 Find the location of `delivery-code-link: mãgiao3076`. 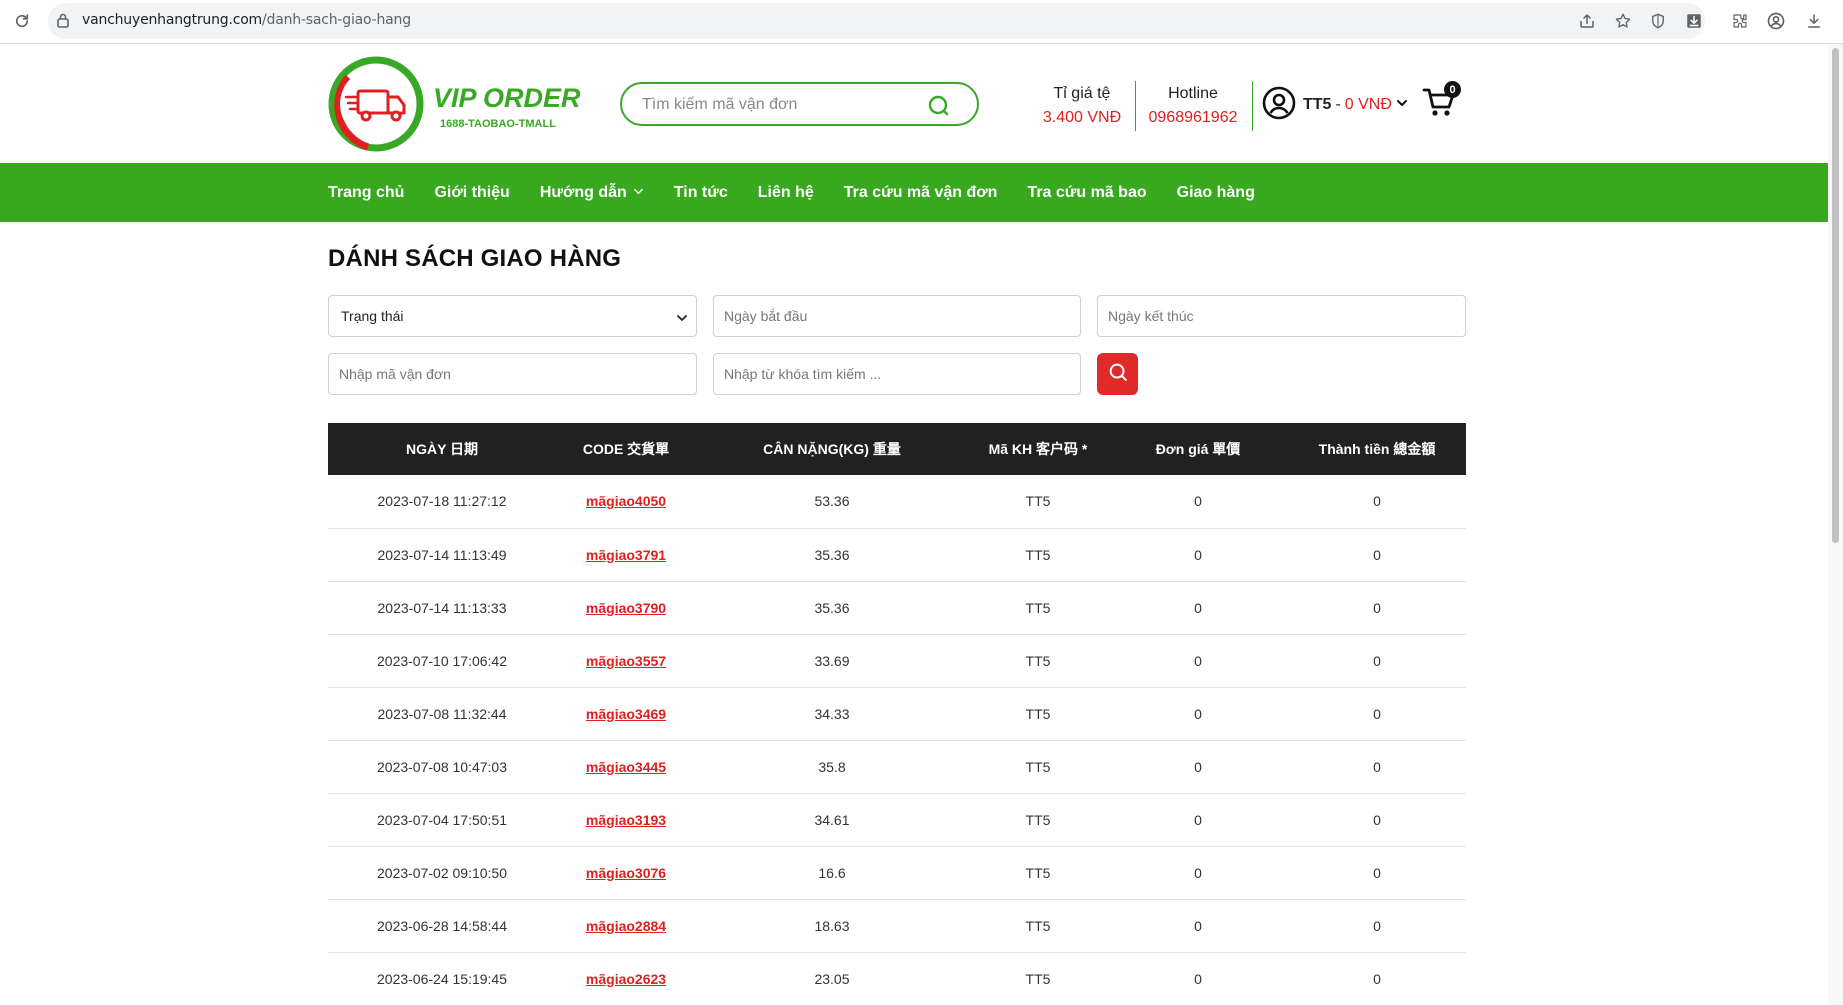

delivery-code-link: mãgiao3076 is located at coordinates (626, 873).